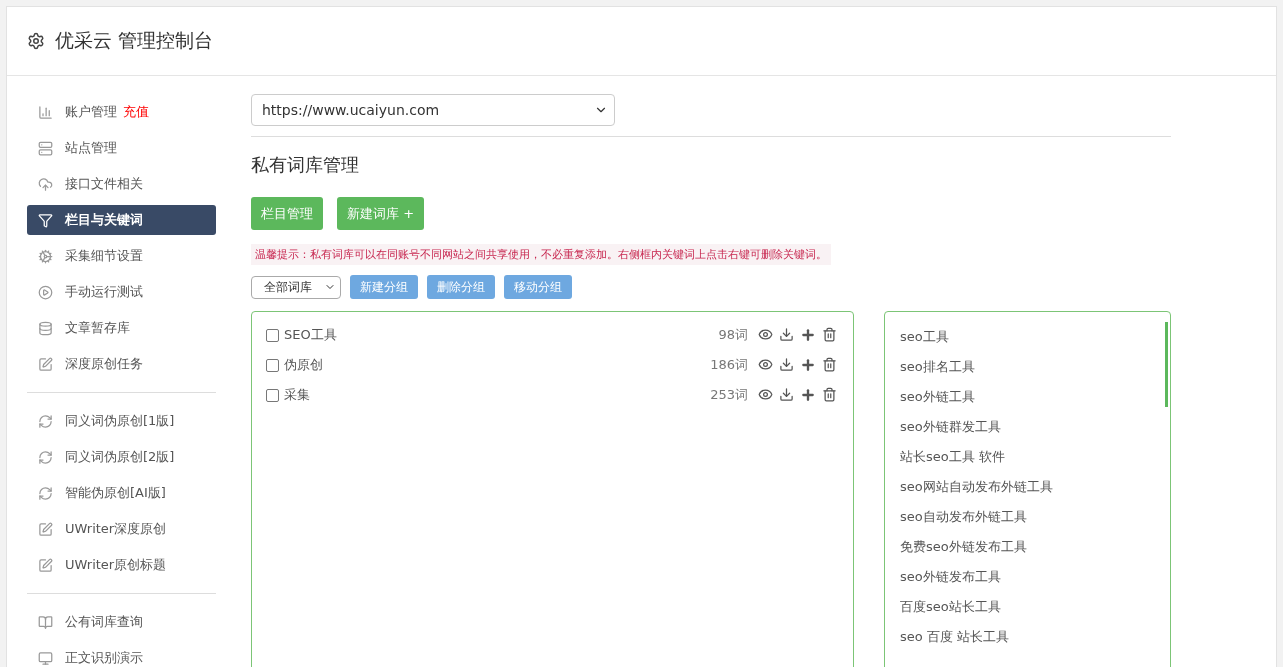  I want to click on sidebar-item-label: UWriter原创标题, so click(116, 565).